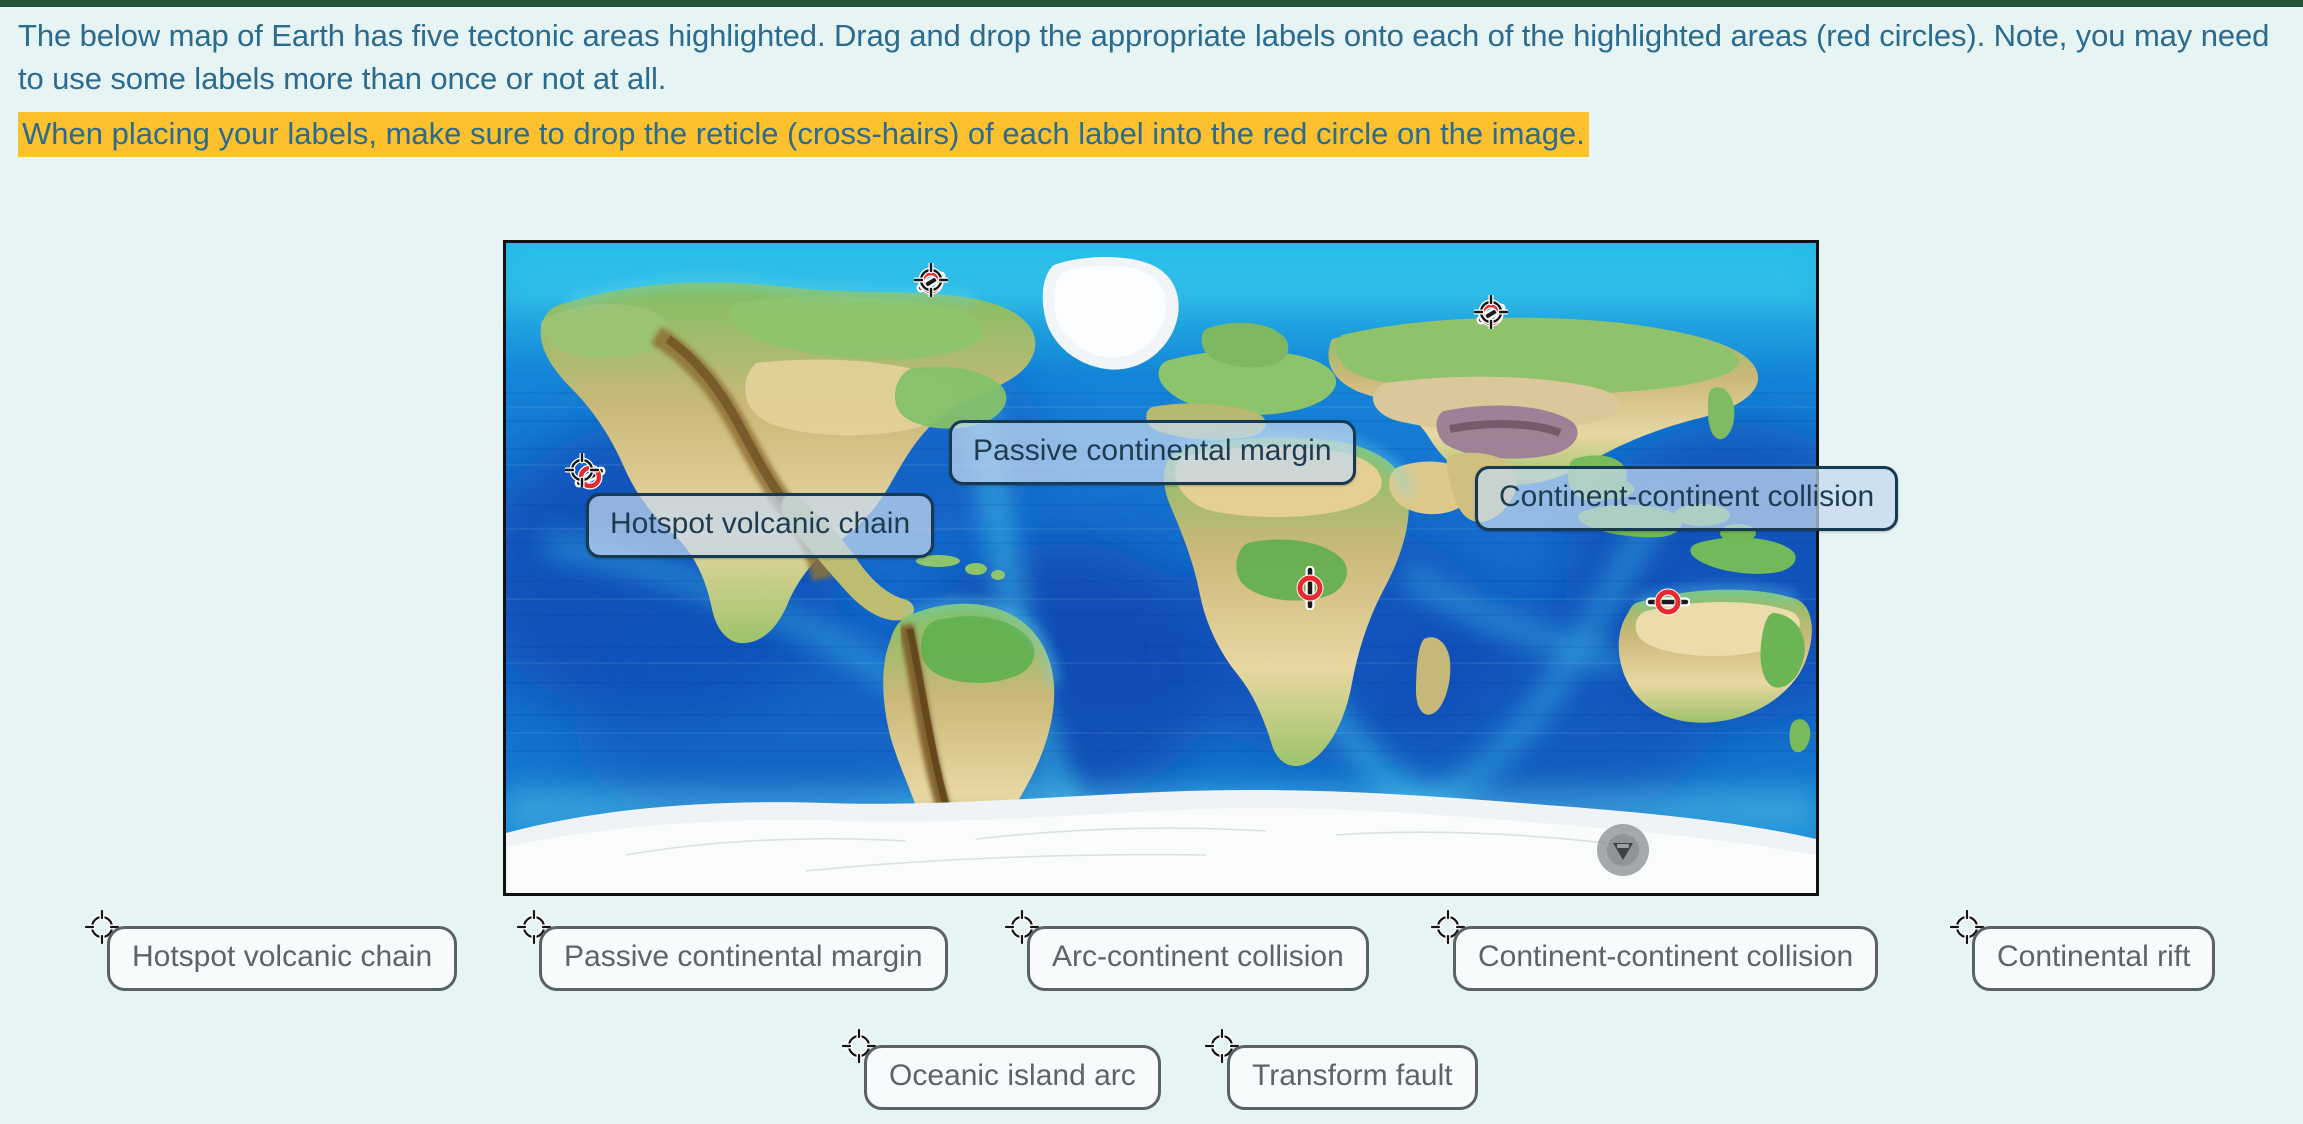 The width and height of the screenshot is (2303, 1124). Describe the element at coordinates (1666, 958) in the screenshot. I see `label-bank-label-text: Continent-continent collision` at that location.